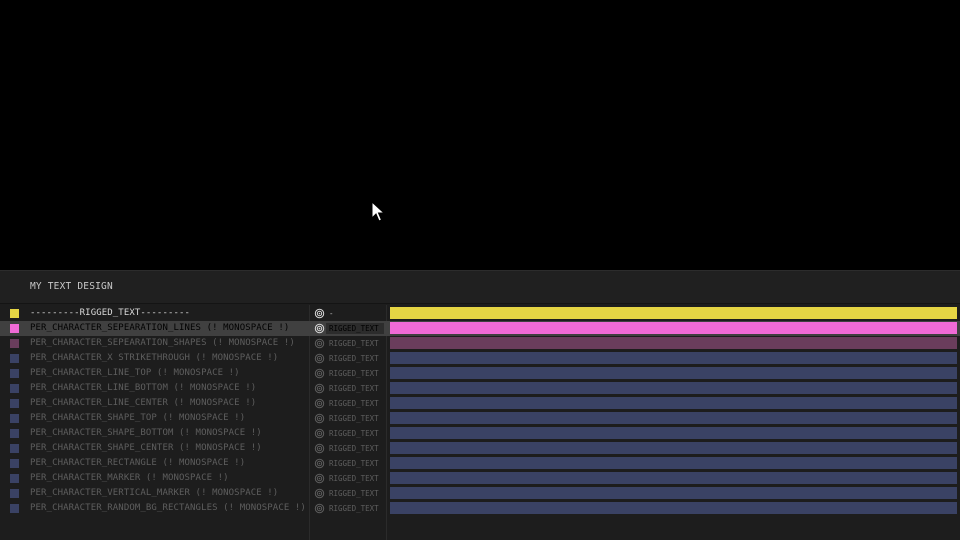 The image size is (960, 540). Describe the element at coordinates (137, 463) in the screenshot. I see `layer-name: PER_CHARACTER_RECTANGLE (! MONOSPACE !)` at that location.